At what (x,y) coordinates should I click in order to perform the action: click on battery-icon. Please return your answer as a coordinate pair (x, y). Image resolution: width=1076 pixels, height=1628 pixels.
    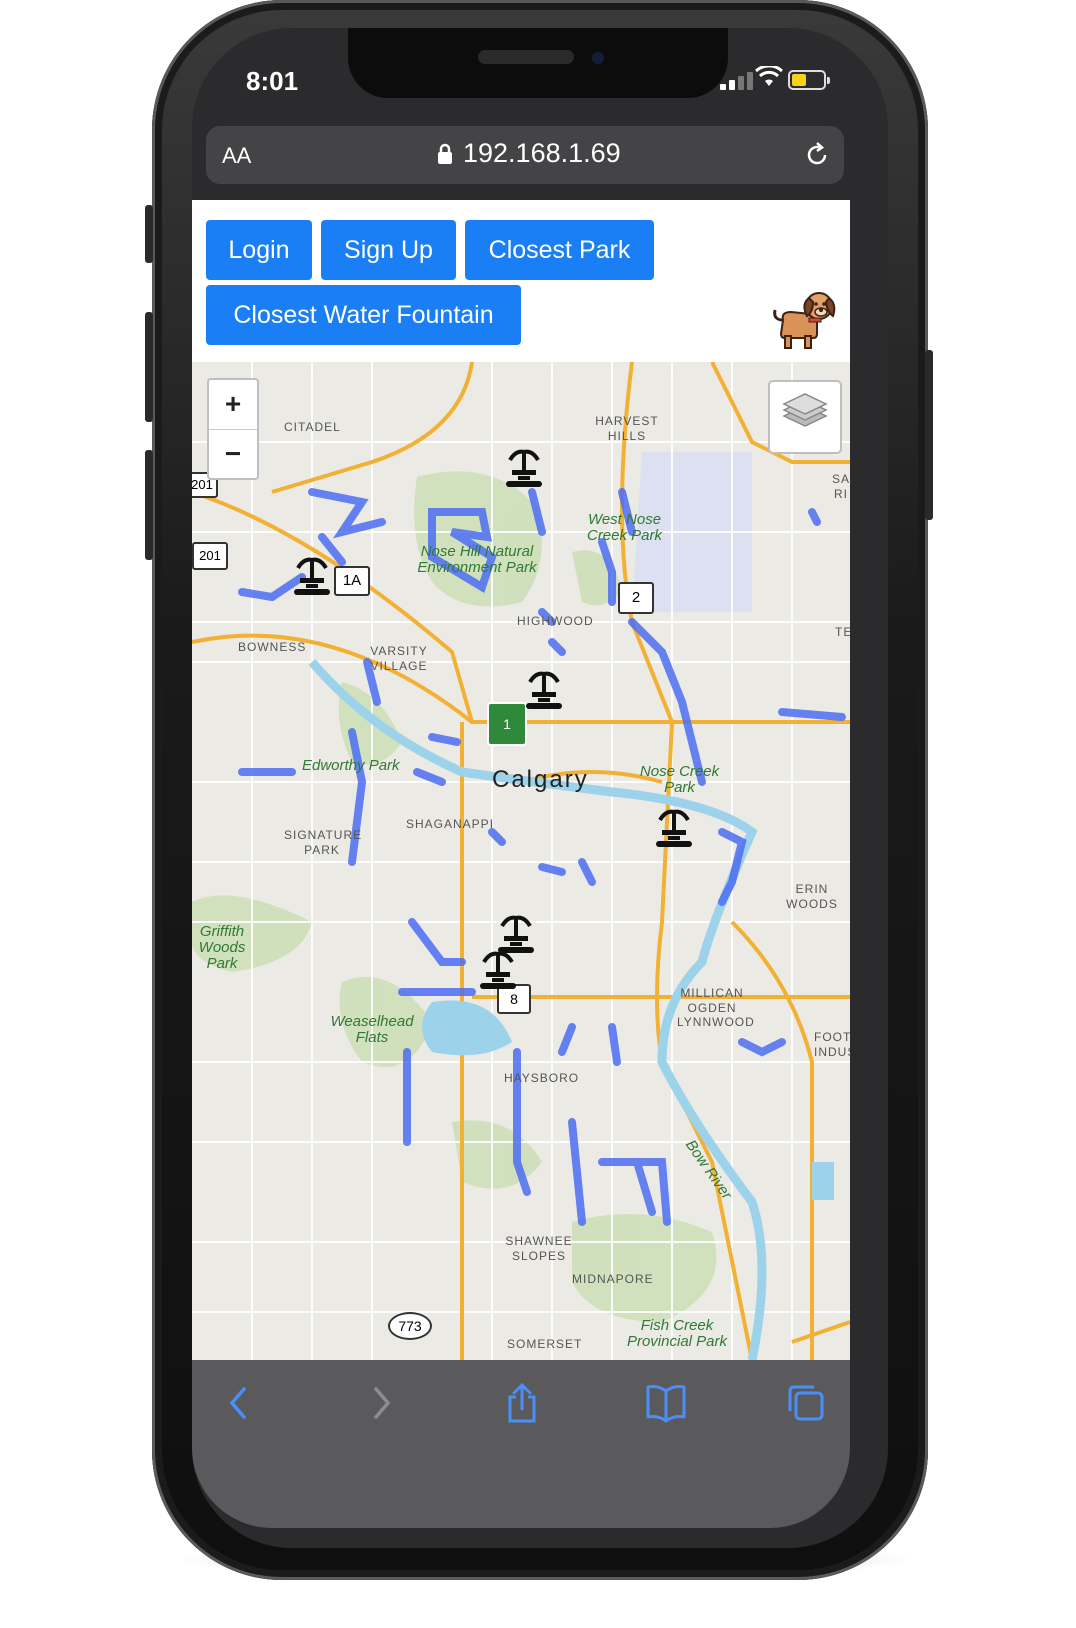
    Looking at the image, I should click on (809, 80).